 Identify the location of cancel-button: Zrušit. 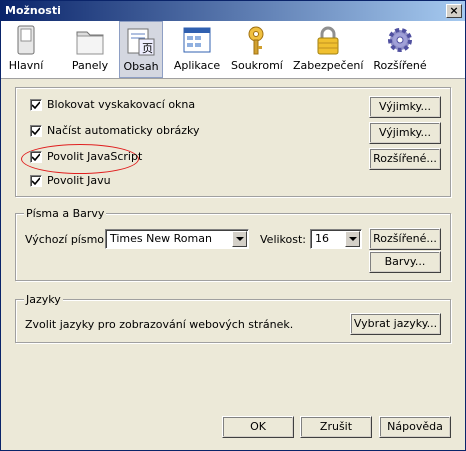
(336, 427).